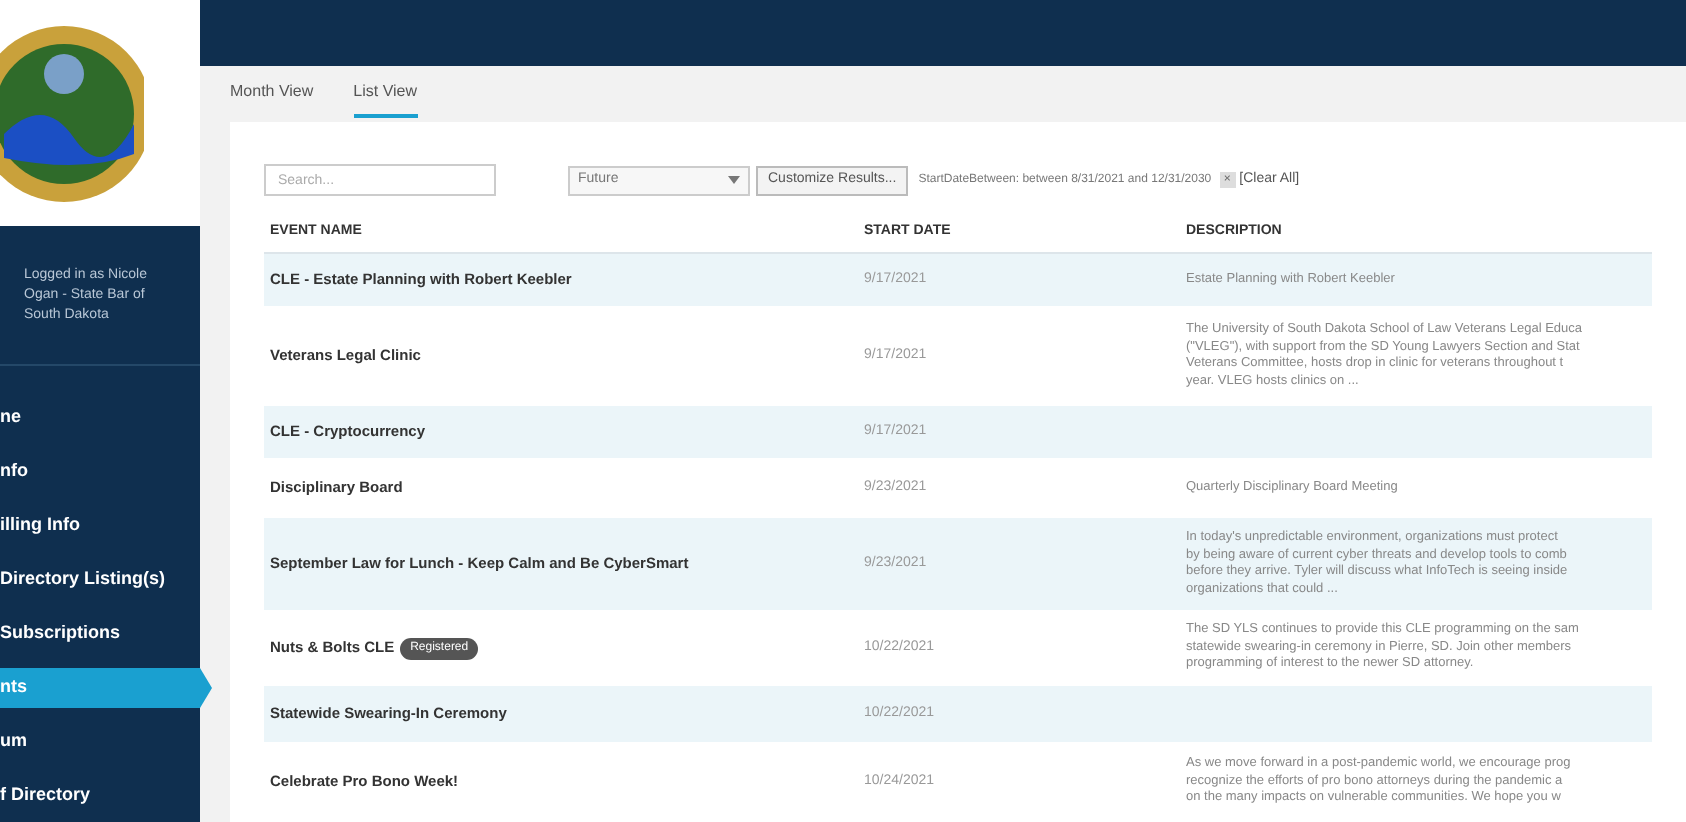 The height and width of the screenshot is (822, 1686). What do you see at coordinates (100, 526) in the screenshot?
I see `nav-item: illing Info` at bounding box center [100, 526].